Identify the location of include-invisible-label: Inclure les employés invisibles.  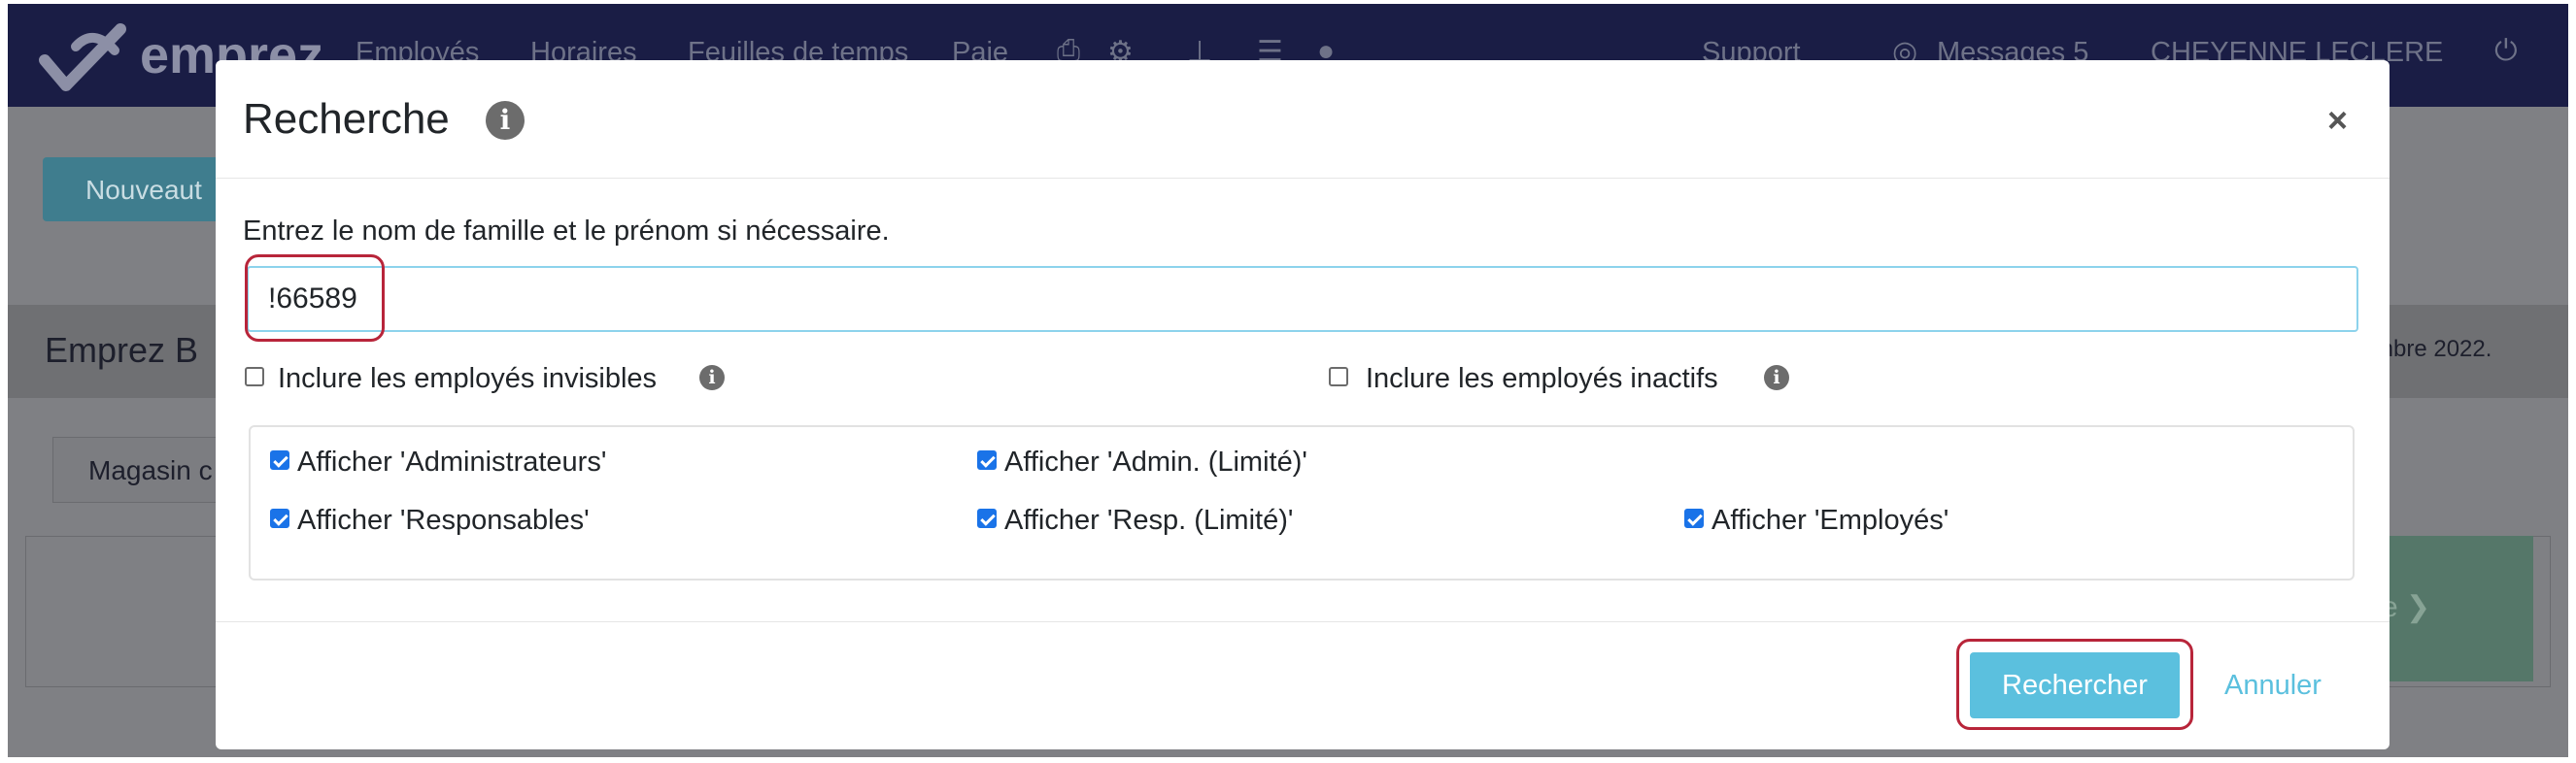
(468, 379).